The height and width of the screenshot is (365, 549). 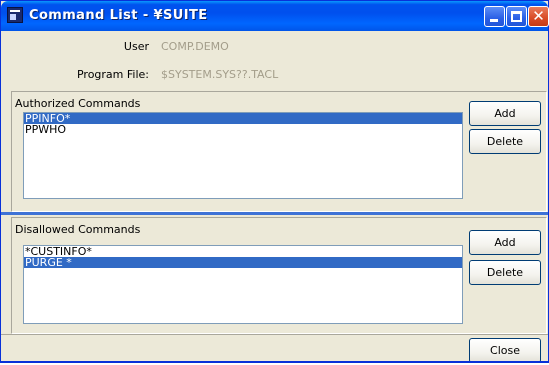 I want to click on close-window-button: ✕, so click(x=538, y=16).